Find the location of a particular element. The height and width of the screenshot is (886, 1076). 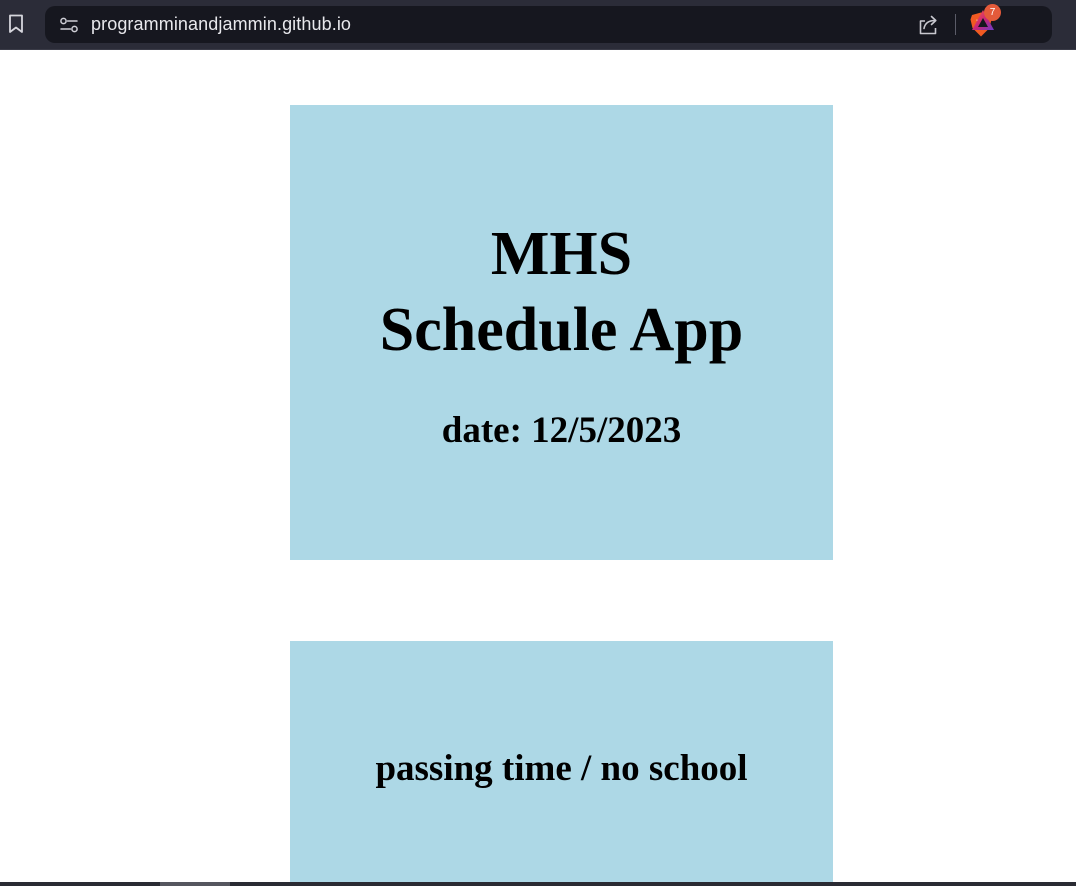

browser-toolbar: programminandjammin.github.io 7 is located at coordinates (538, 25).